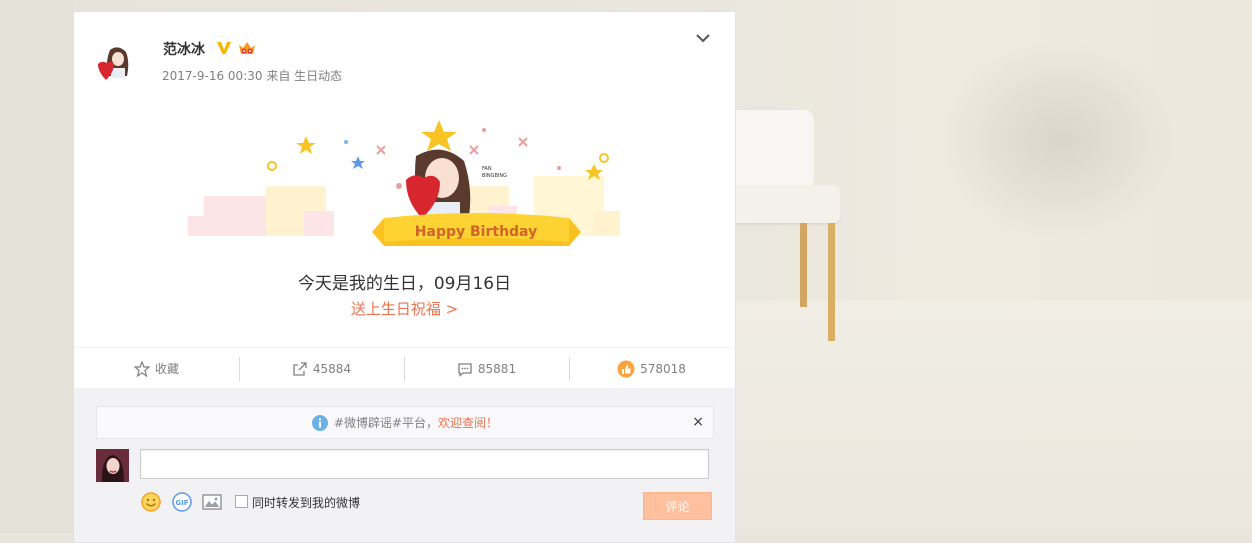 This screenshot has width=1252, height=543. Describe the element at coordinates (212, 76) in the screenshot. I see `post-timestamp: 2017-9-16 00:30` at that location.